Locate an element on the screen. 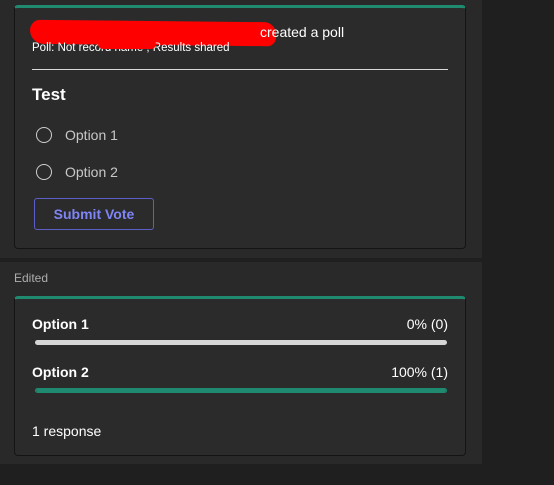 The image size is (554, 485). poll-title: Test is located at coordinates (49, 94).